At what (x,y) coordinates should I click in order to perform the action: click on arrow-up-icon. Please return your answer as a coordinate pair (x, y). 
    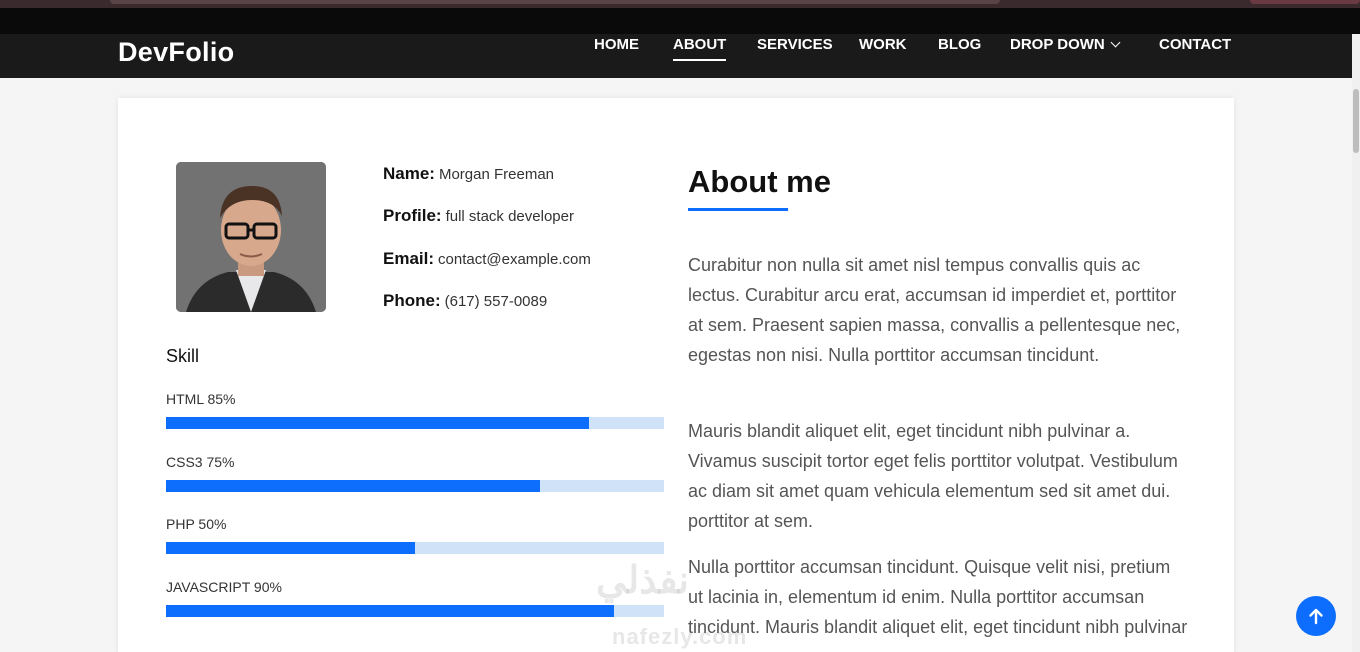
    Looking at the image, I should click on (1316, 616).